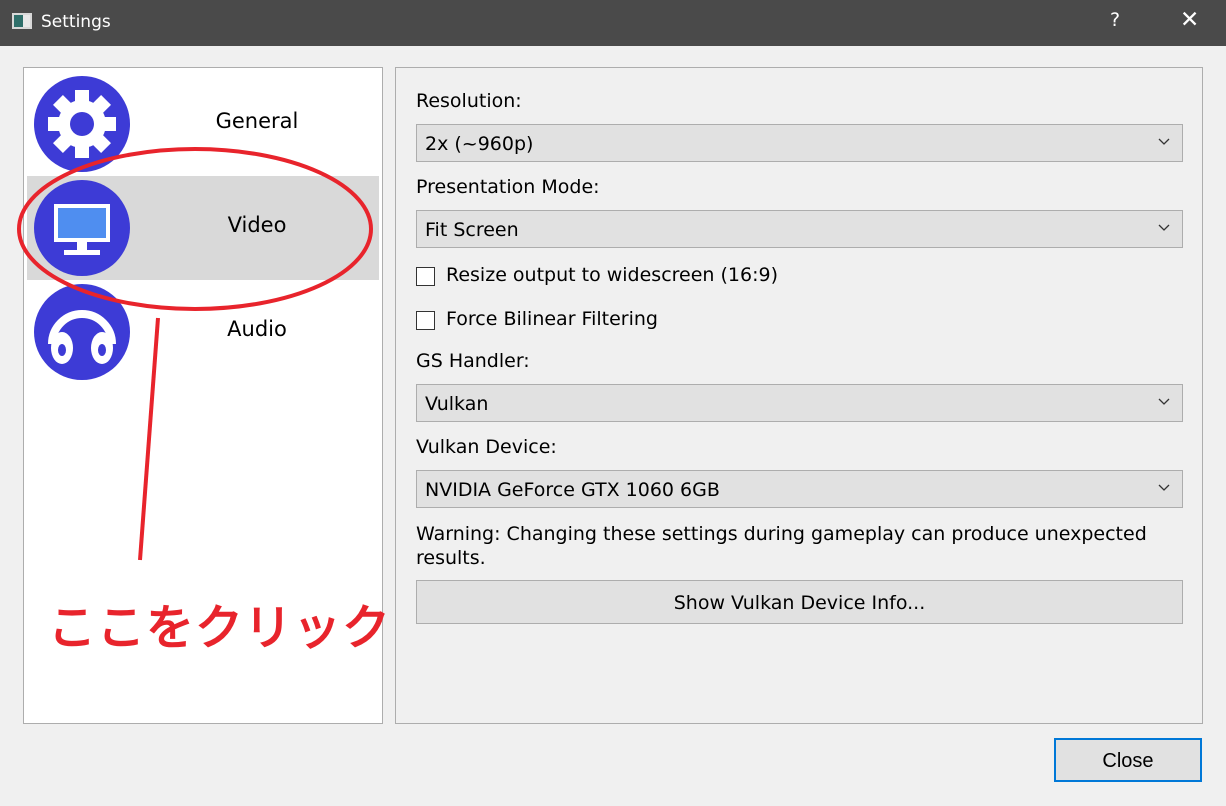 This screenshot has width=1226, height=806. I want to click on presentation-mode-label: Presentation Mode:, so click(508, 187).